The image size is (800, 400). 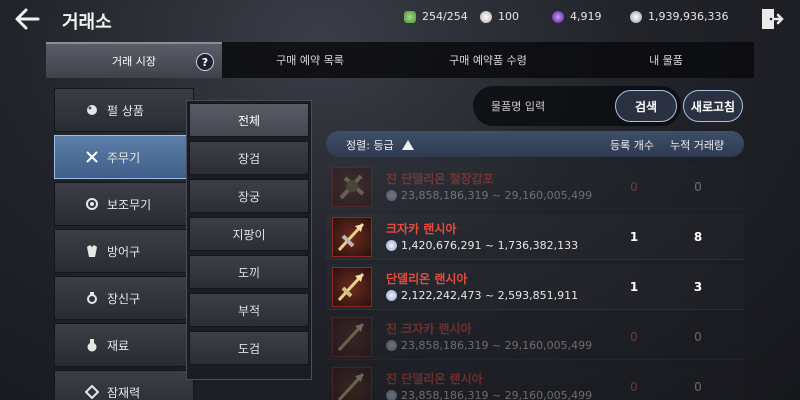 What do you see at coordinates (27, 19) in the screenshot?
I see `back-arrow-icon` at bounding box center [27, 19].